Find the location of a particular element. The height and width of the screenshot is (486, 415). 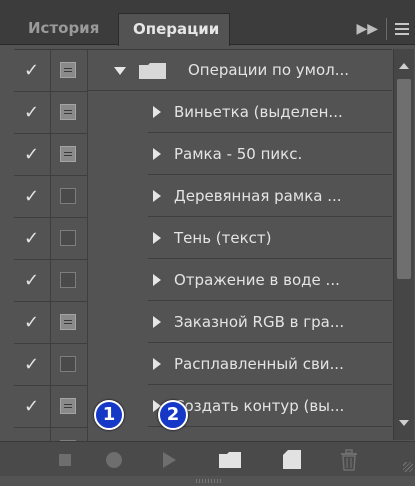

actions-toolbar is located at coordinates (207, 458).